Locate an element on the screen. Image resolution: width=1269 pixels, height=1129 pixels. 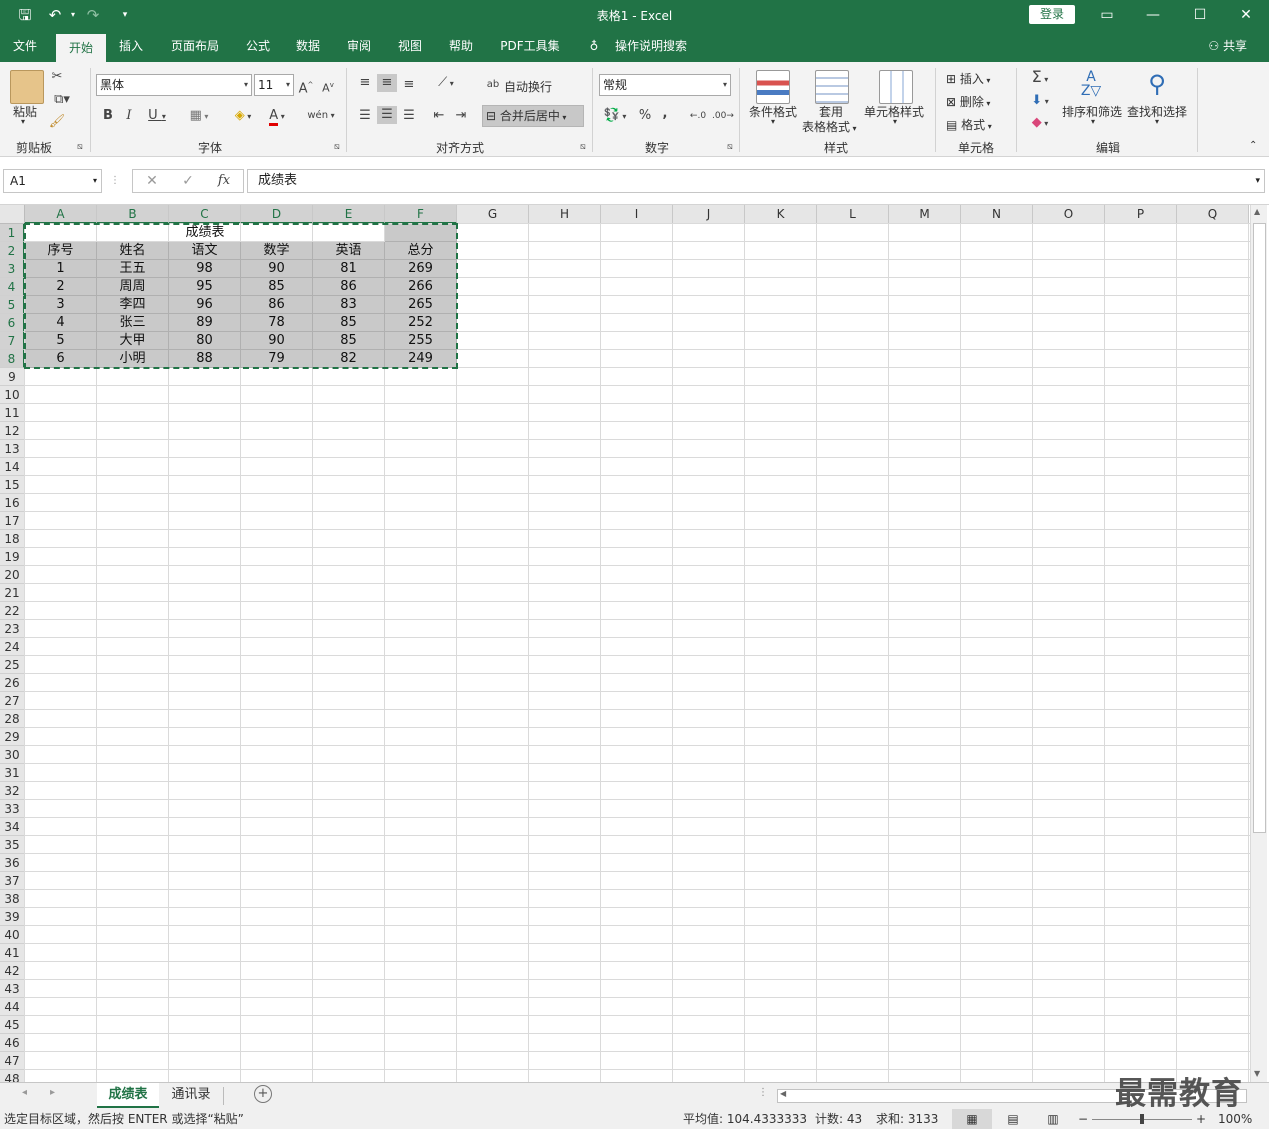
vertical-scroll-thumb is located at coordinates (1259, 528).